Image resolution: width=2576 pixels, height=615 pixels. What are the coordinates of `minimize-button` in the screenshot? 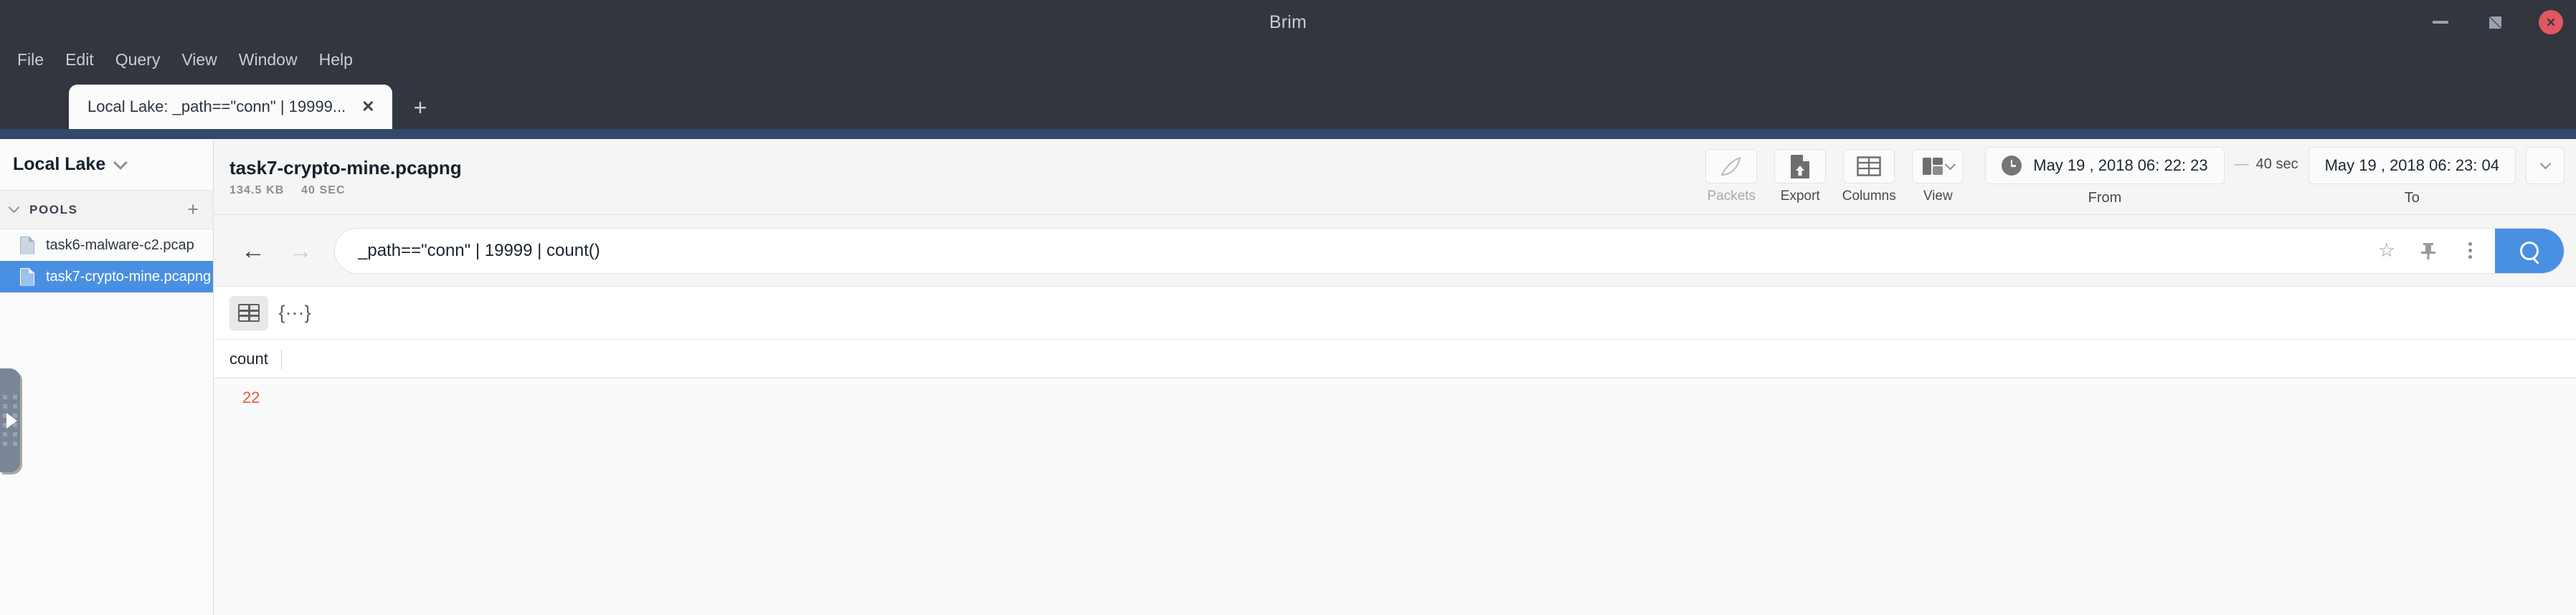 It's located at (2440, 22).